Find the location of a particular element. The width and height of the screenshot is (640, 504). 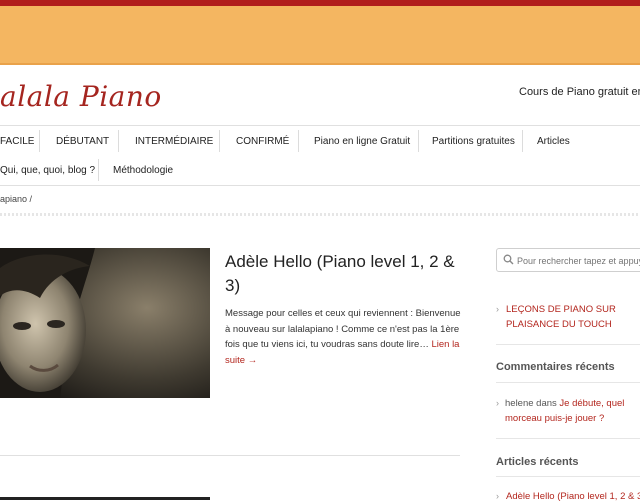

sidebar-link-lecons: LEÇONS DE PIANO SUR PLAISANCE DU TOUCH is located at coordinates (571, 317).